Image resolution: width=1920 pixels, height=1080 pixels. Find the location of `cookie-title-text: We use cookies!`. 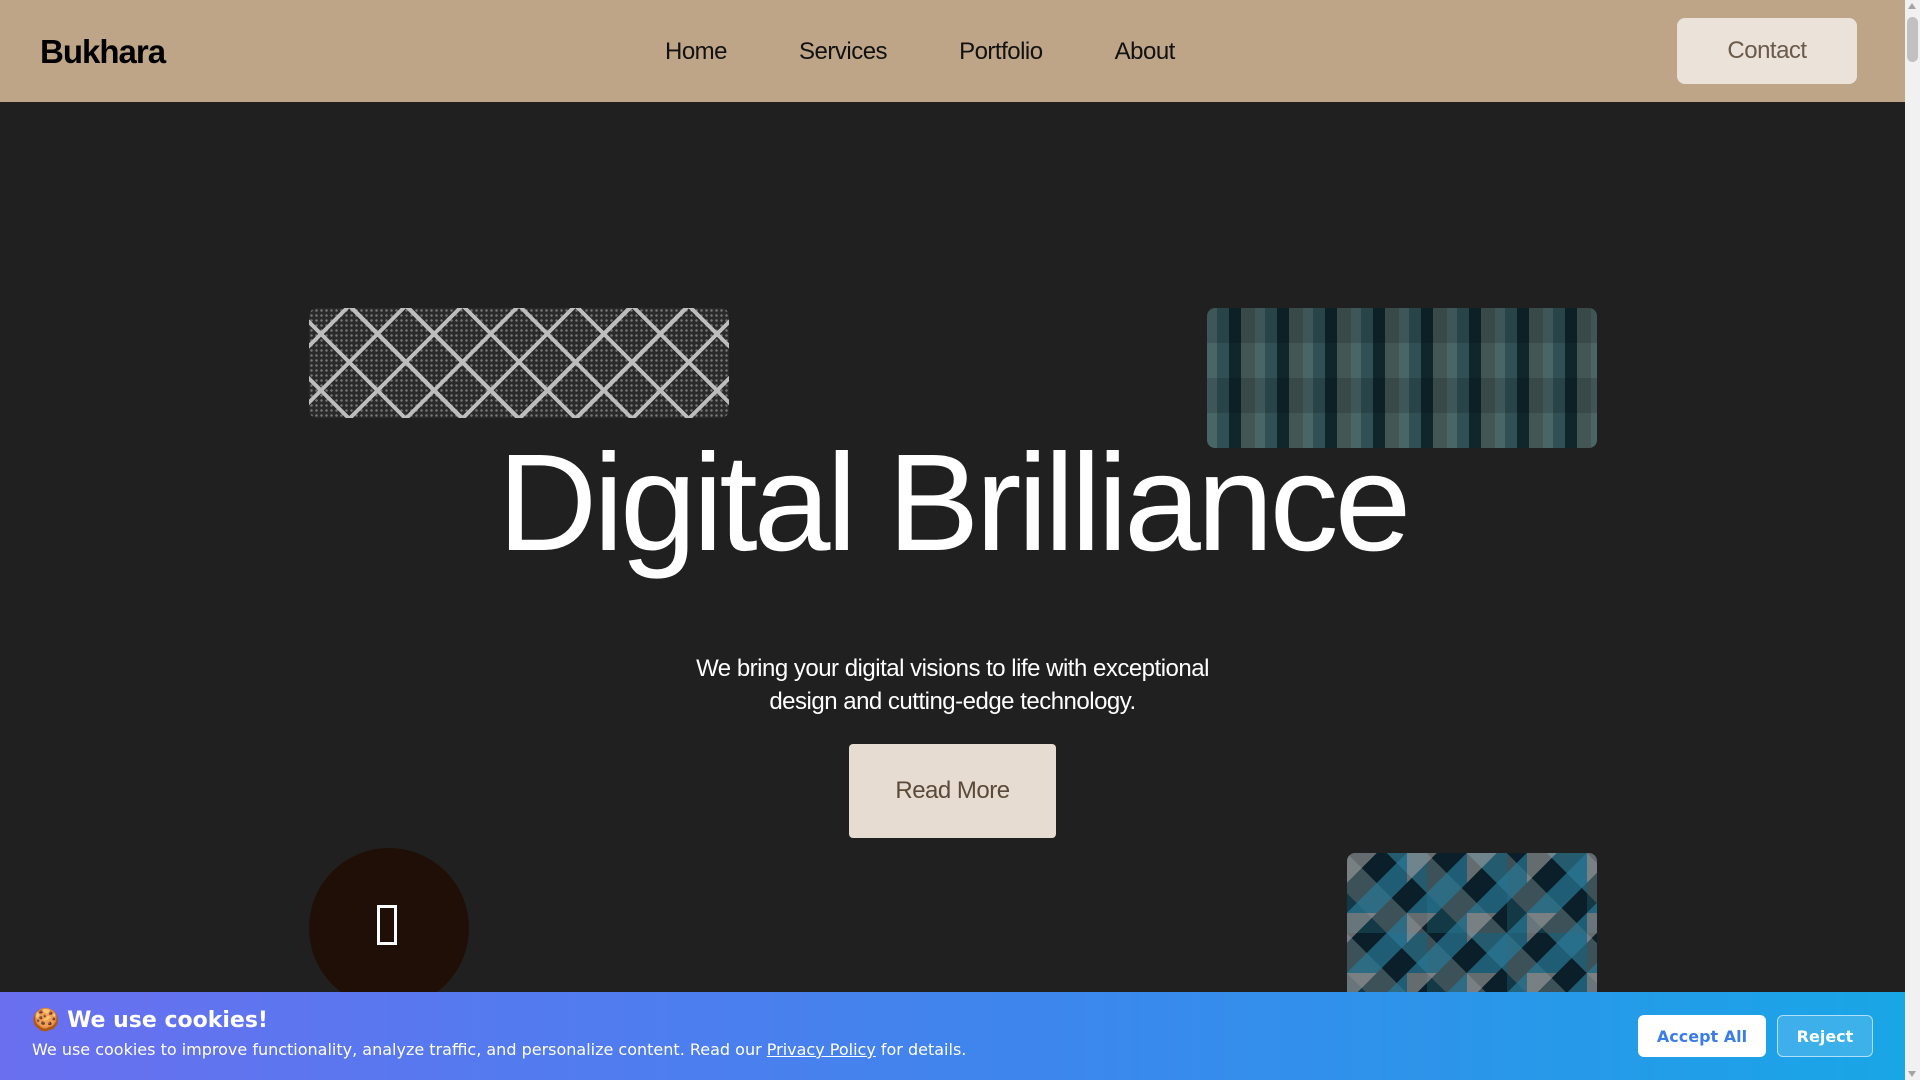

cookie-title-text: We use cookies! is located at coordinates (167, 1020).